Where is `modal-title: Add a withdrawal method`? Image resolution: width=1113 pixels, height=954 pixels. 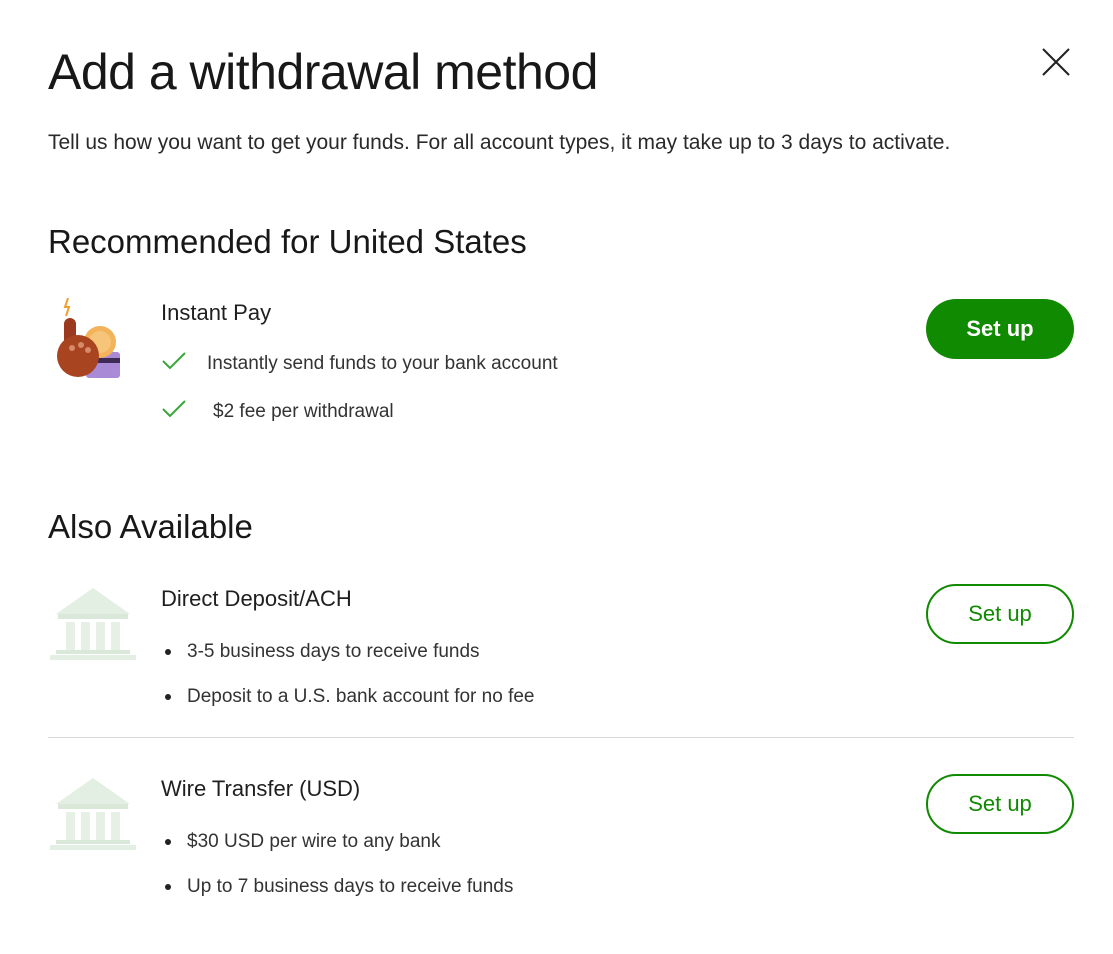
modal-title: Add a withdrawal method is located at coordinates (323, 72).